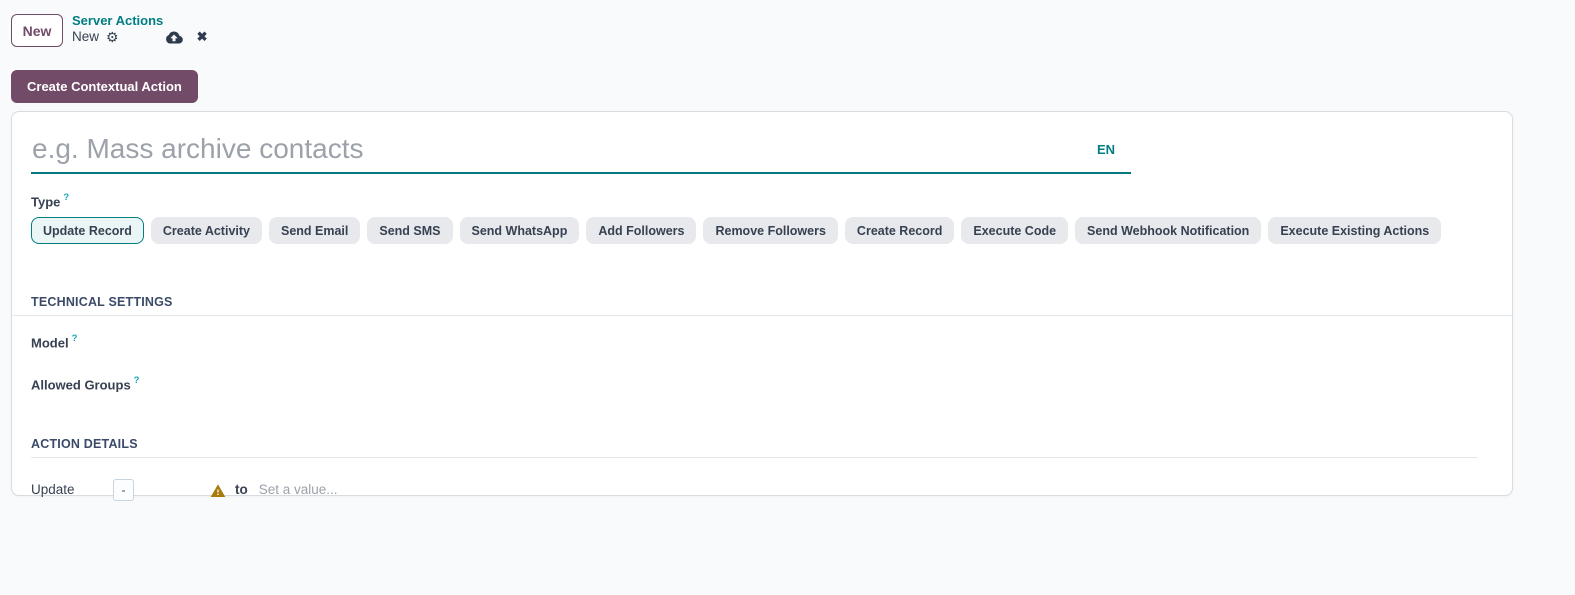  What do you see at coordinates (1355, 231) in the screenshot?
I see `type-option-execute-existing-actions: Execute Existing Actions` at bounding box center [1355, 231].